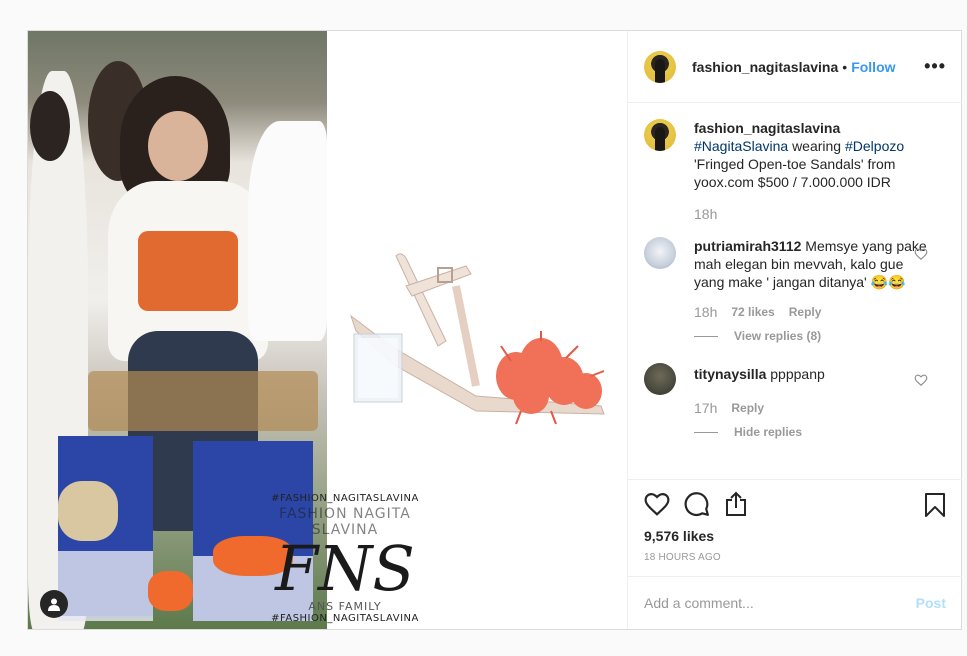  What do you see at coordinates (931, 603) in the screenshot?
I see `post-button: Post` at bounding box center [931, 603].